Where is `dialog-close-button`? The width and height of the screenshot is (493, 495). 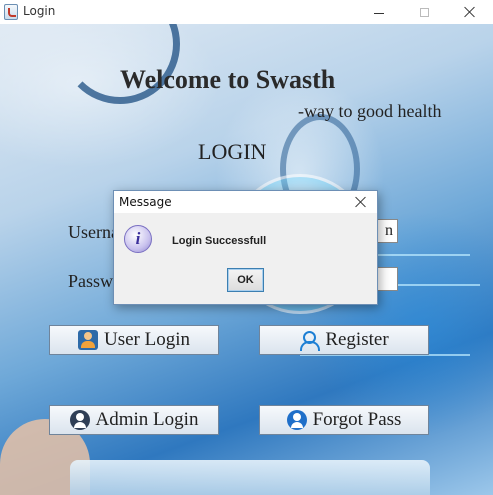 dialog-close-button is located at coordinates (361, 202).